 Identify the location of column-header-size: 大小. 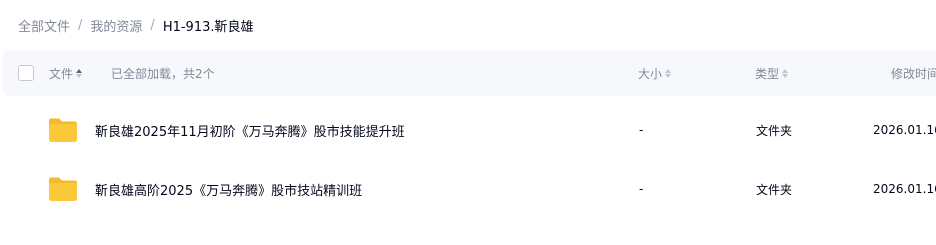
(655, 73).